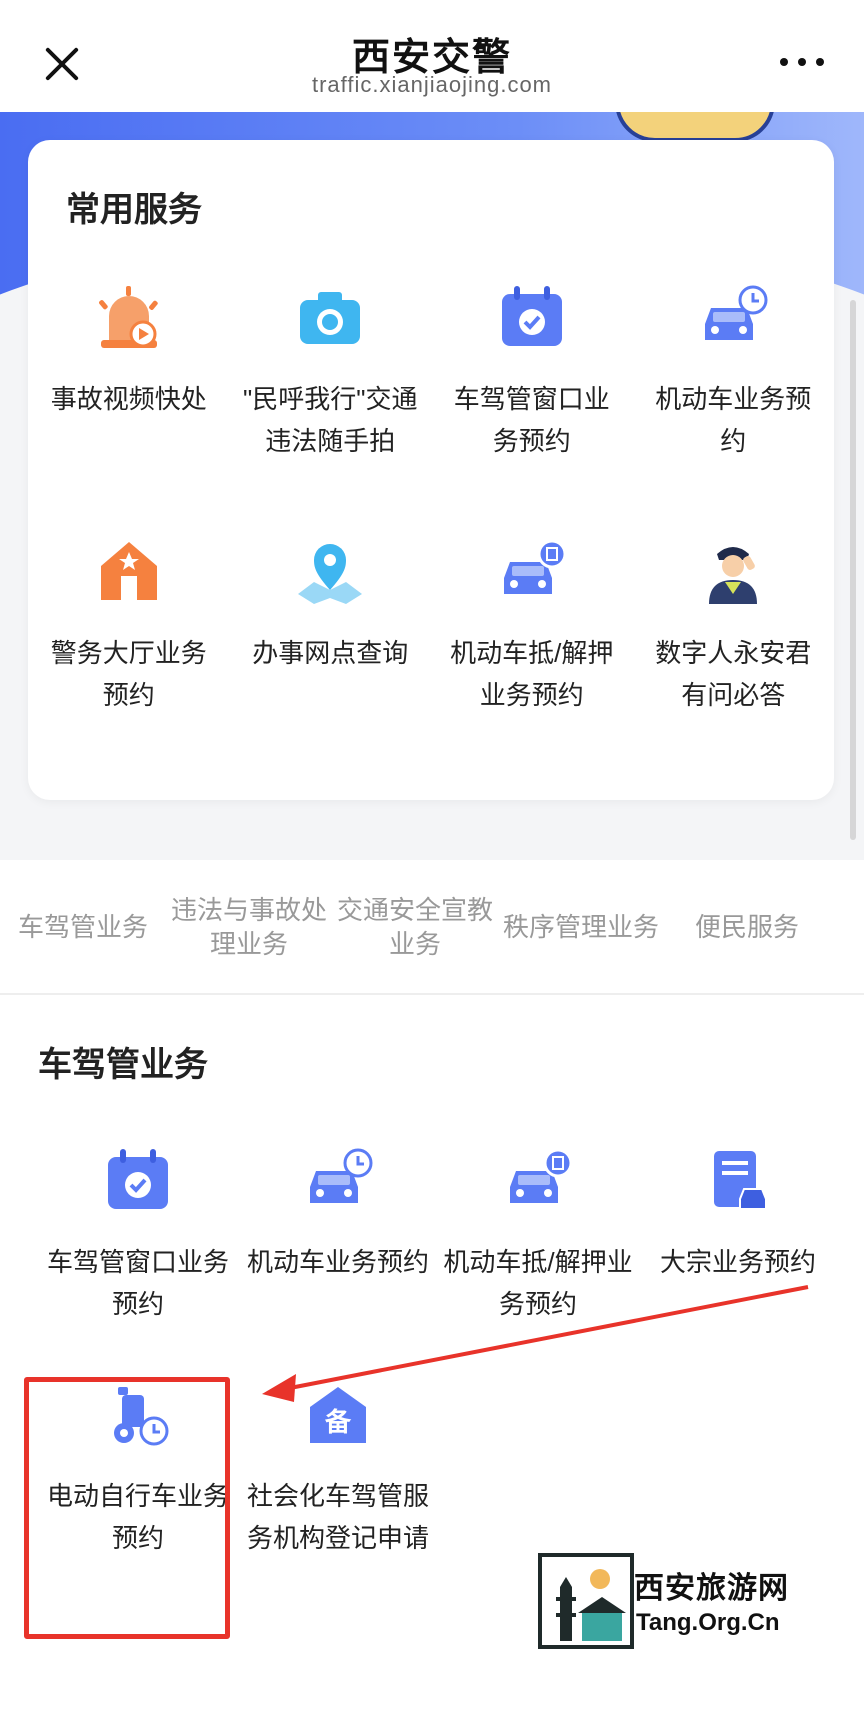 This screenshot has width=864, height=1732. I want to click on watermark-domain: Tang.Org.Cn, so click(708, 1622).